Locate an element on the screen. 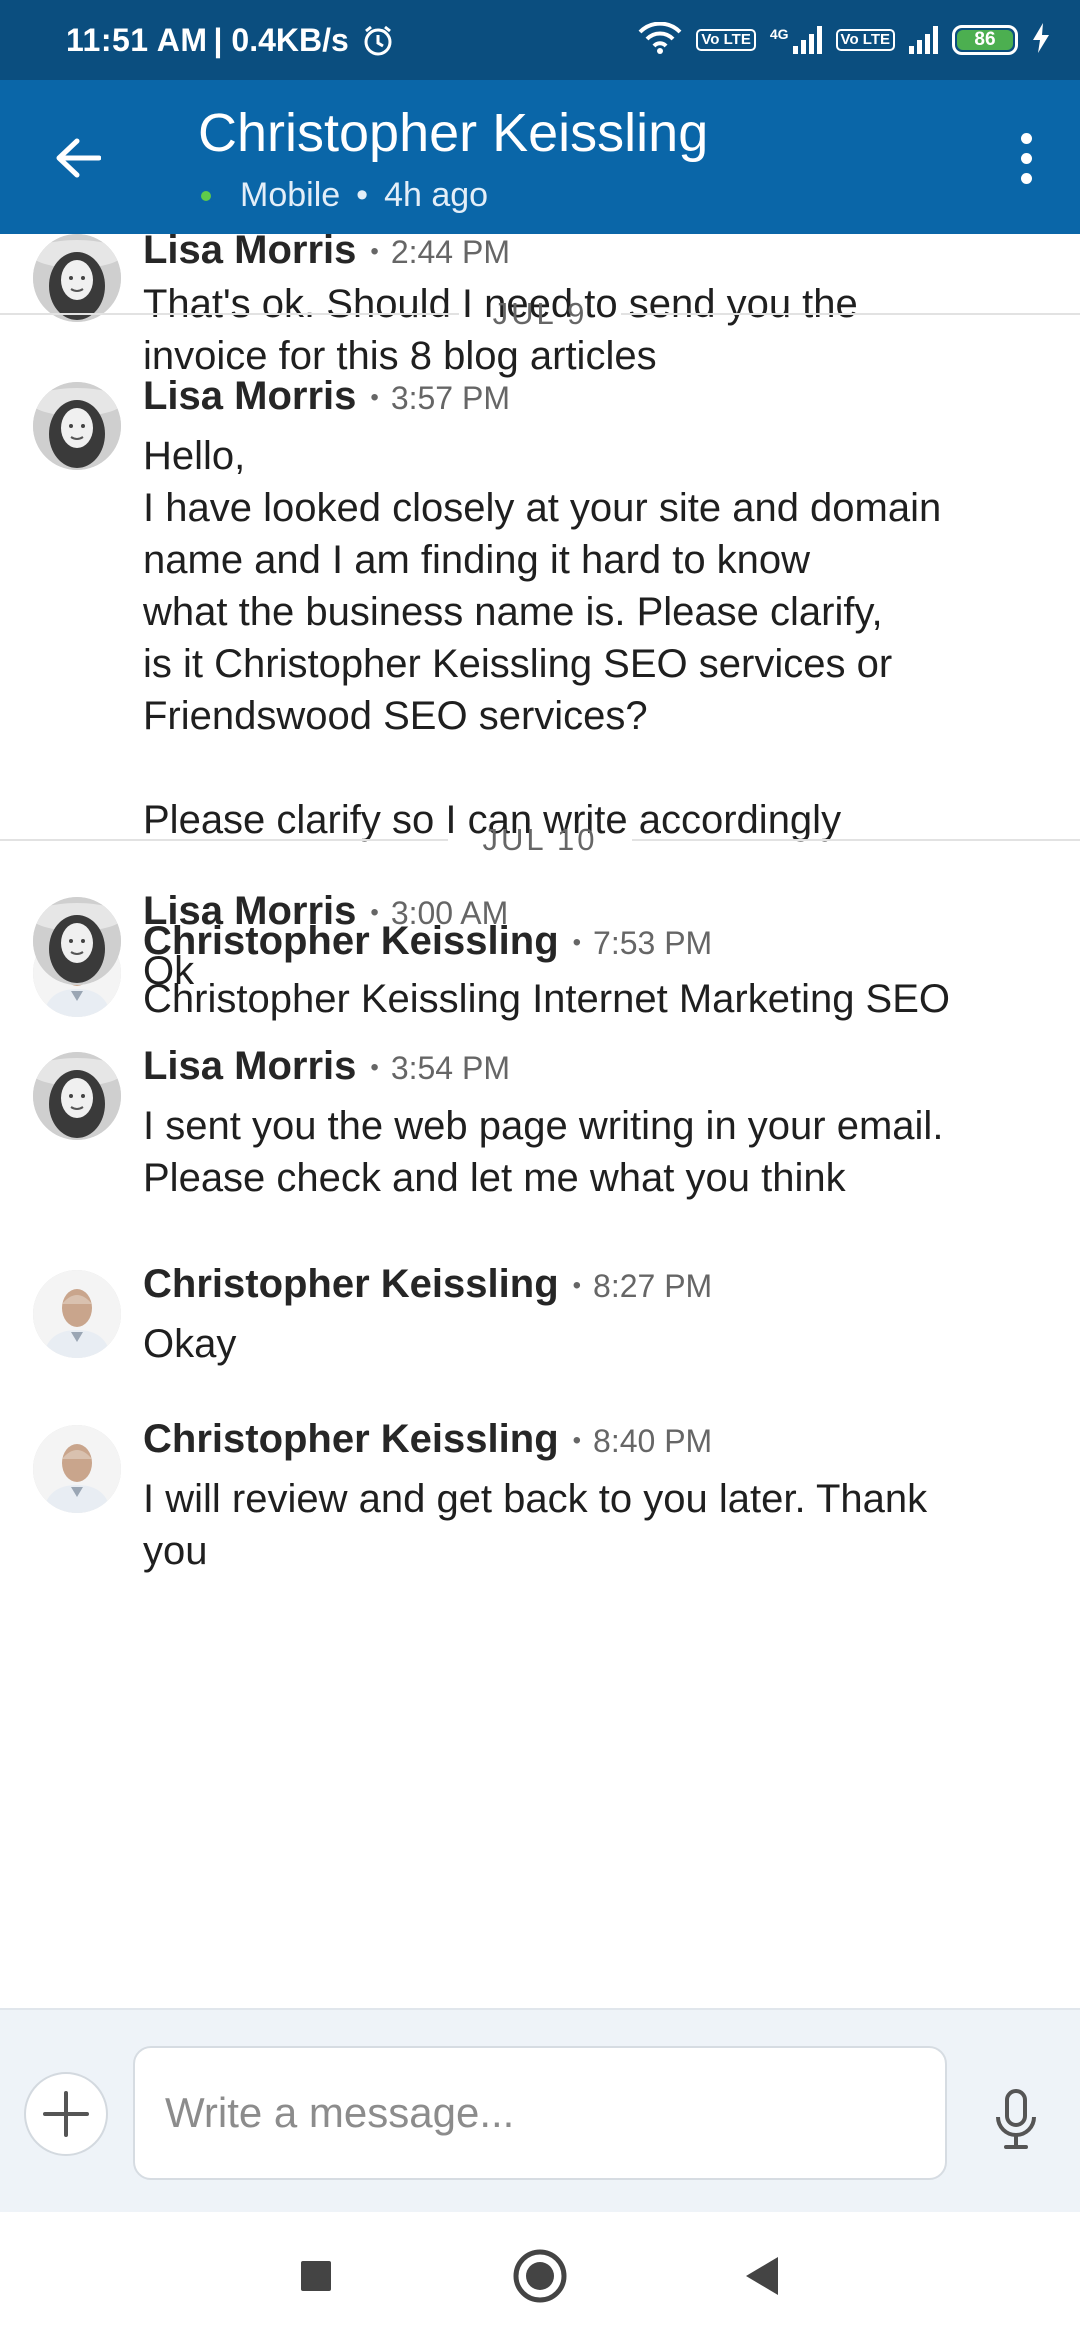 The height and width of the screenshot is (2340, 1080). date-label: JUL 9 is located at coordinates (540, 313).